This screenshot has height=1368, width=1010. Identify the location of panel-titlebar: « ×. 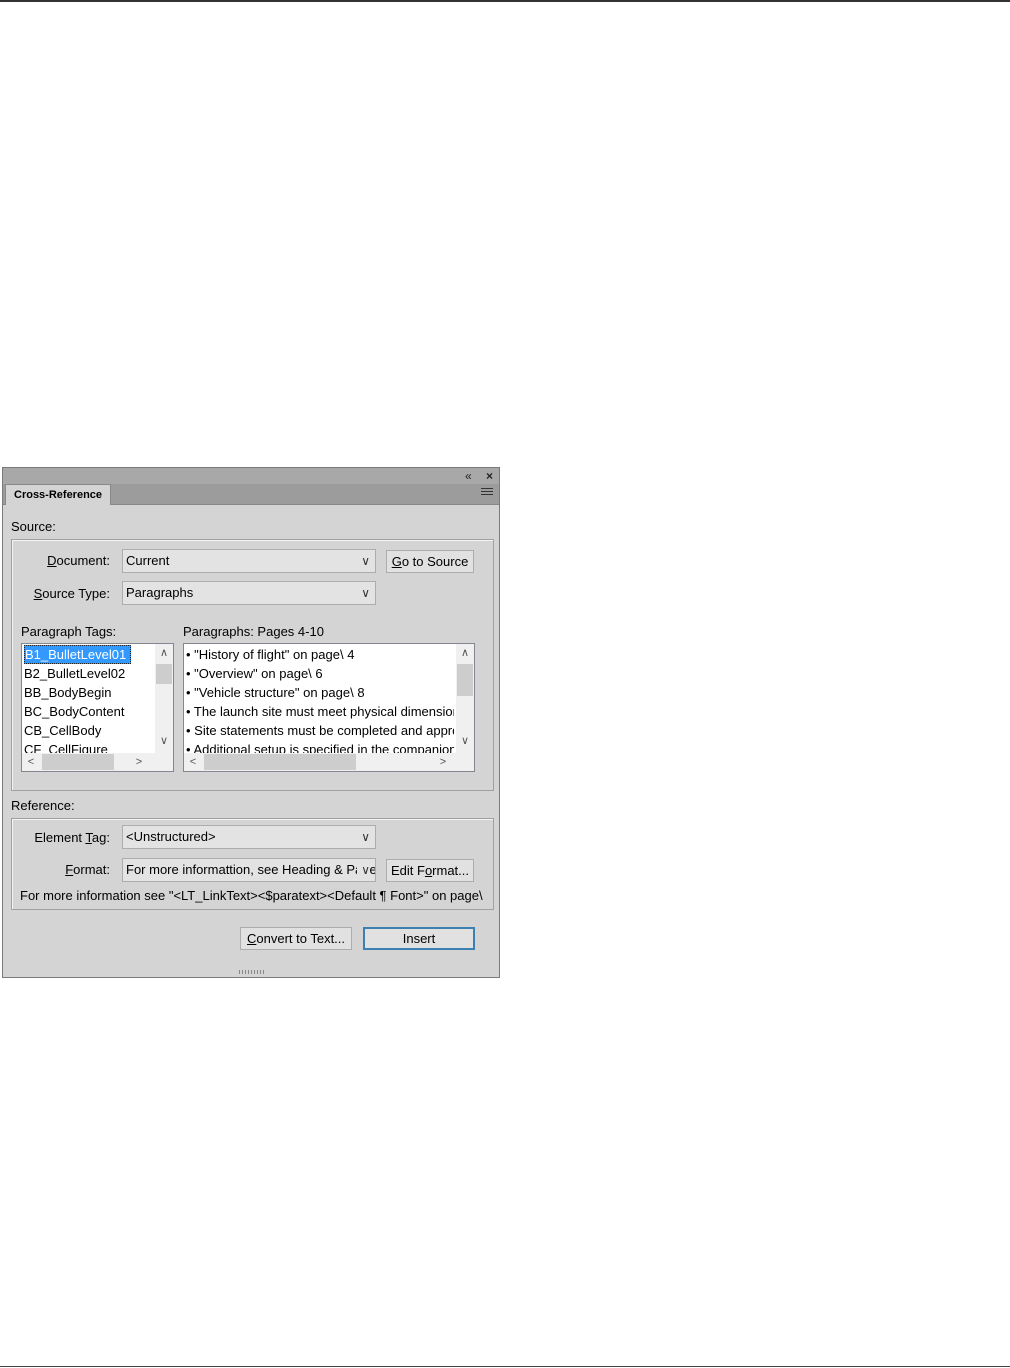
(251, 476).